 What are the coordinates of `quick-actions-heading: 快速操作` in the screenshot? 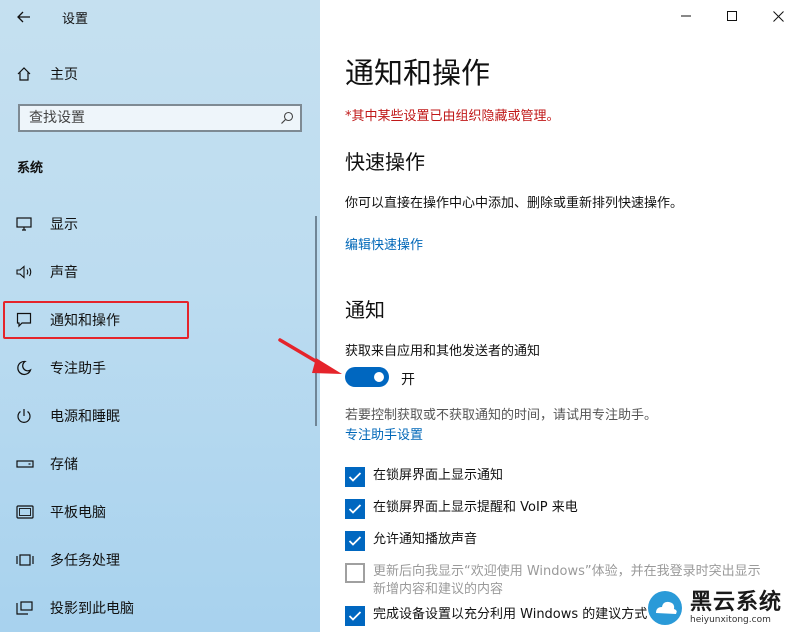 It's located at (385, 162).